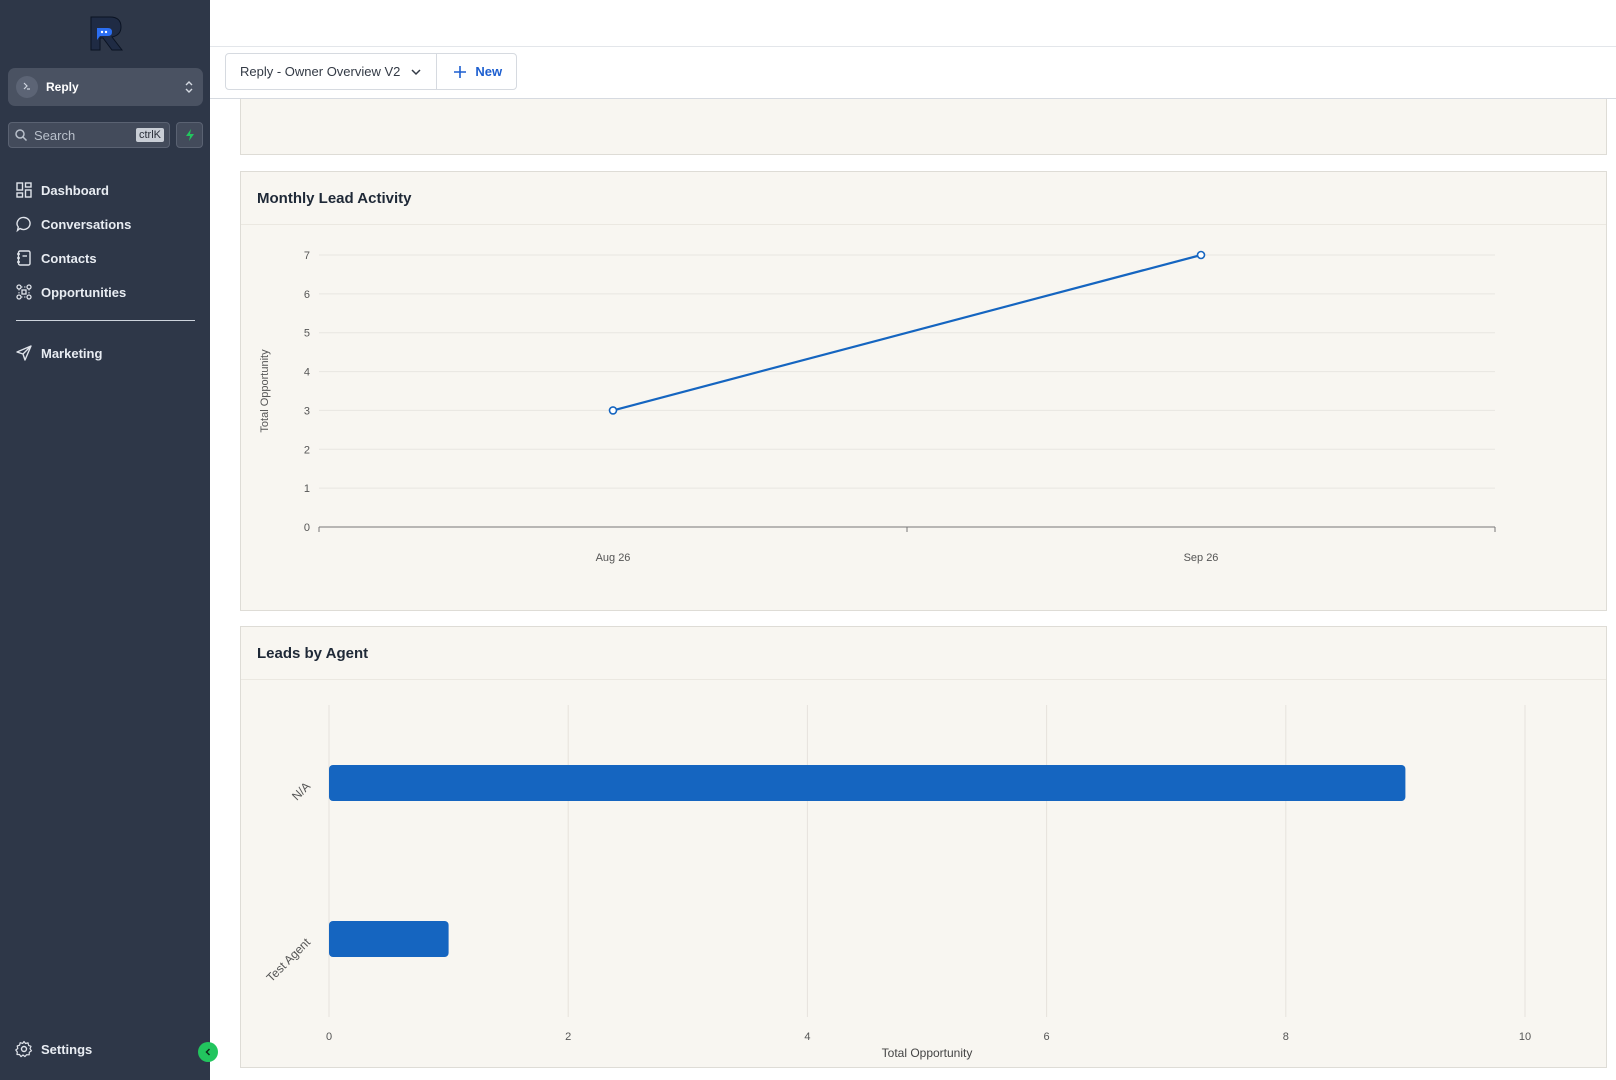  I want to click on y-tick-label: 3, so click(307, 411).